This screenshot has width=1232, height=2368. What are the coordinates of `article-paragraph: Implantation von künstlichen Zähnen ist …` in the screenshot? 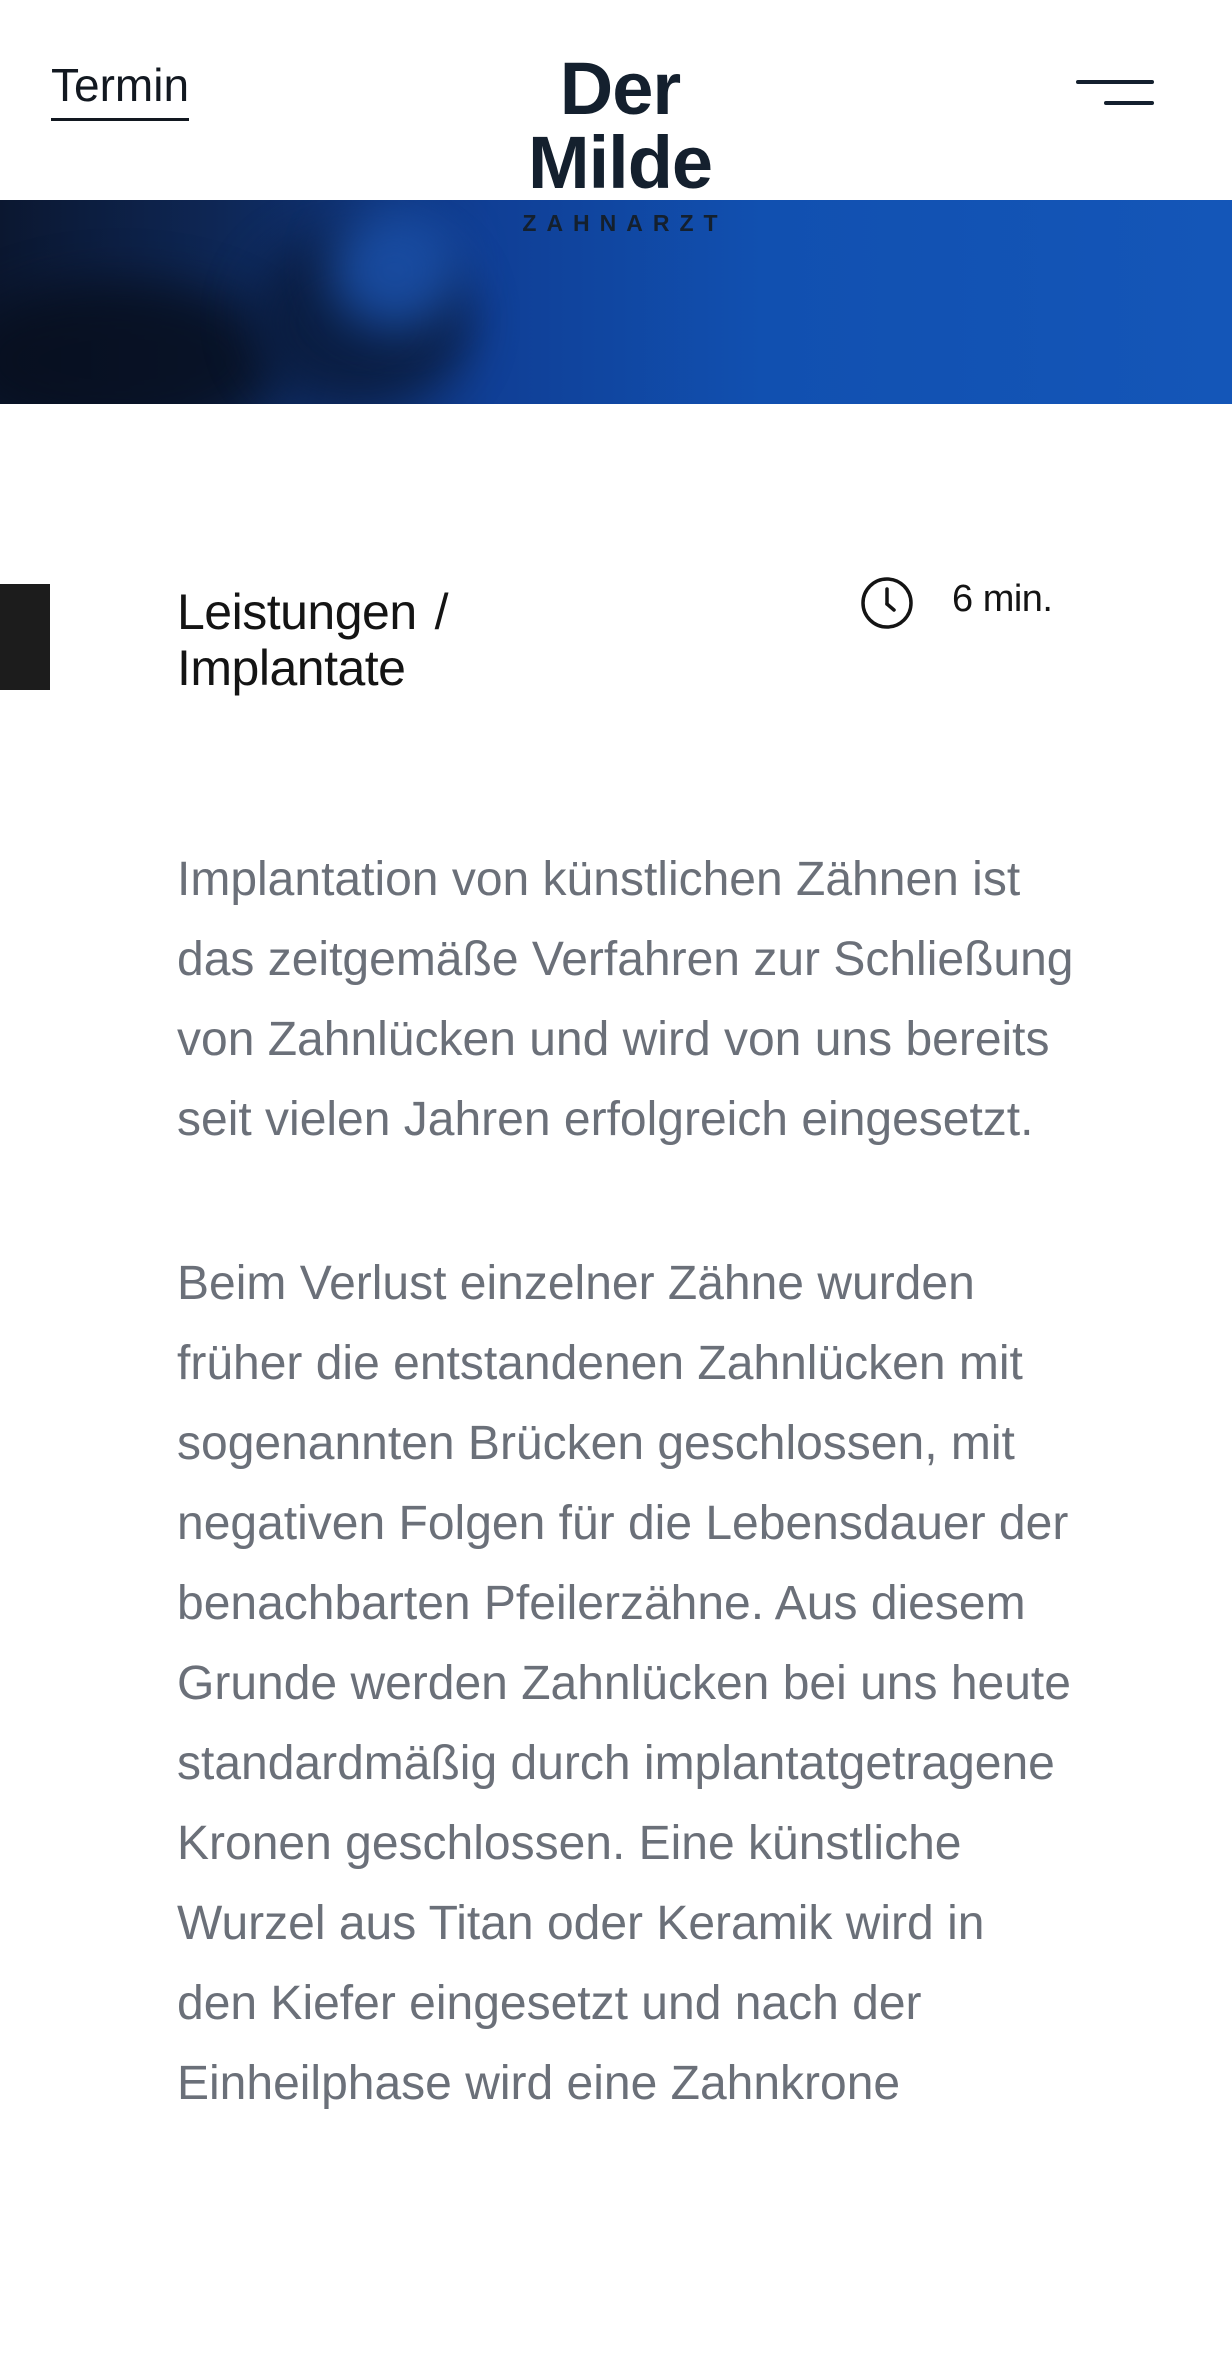 It's located at (625, 999).